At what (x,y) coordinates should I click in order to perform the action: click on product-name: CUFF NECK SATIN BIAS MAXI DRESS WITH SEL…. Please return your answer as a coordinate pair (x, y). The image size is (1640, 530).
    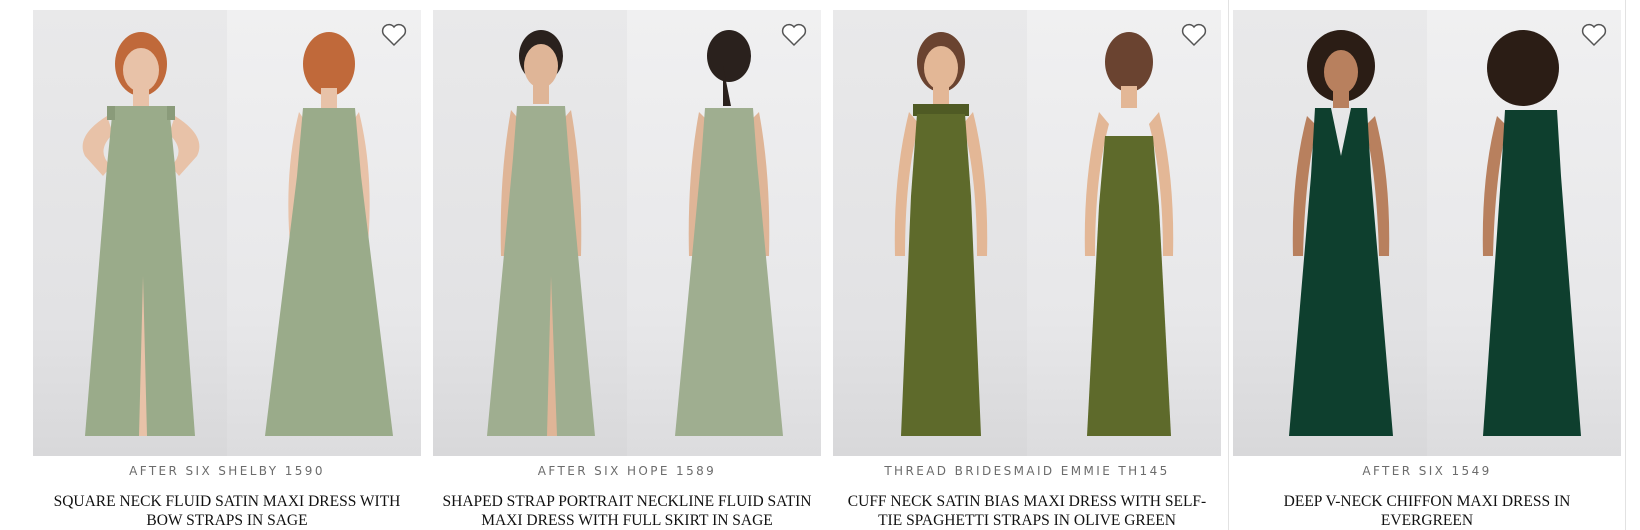
    Looking at the image, I should click on (1027, 511).